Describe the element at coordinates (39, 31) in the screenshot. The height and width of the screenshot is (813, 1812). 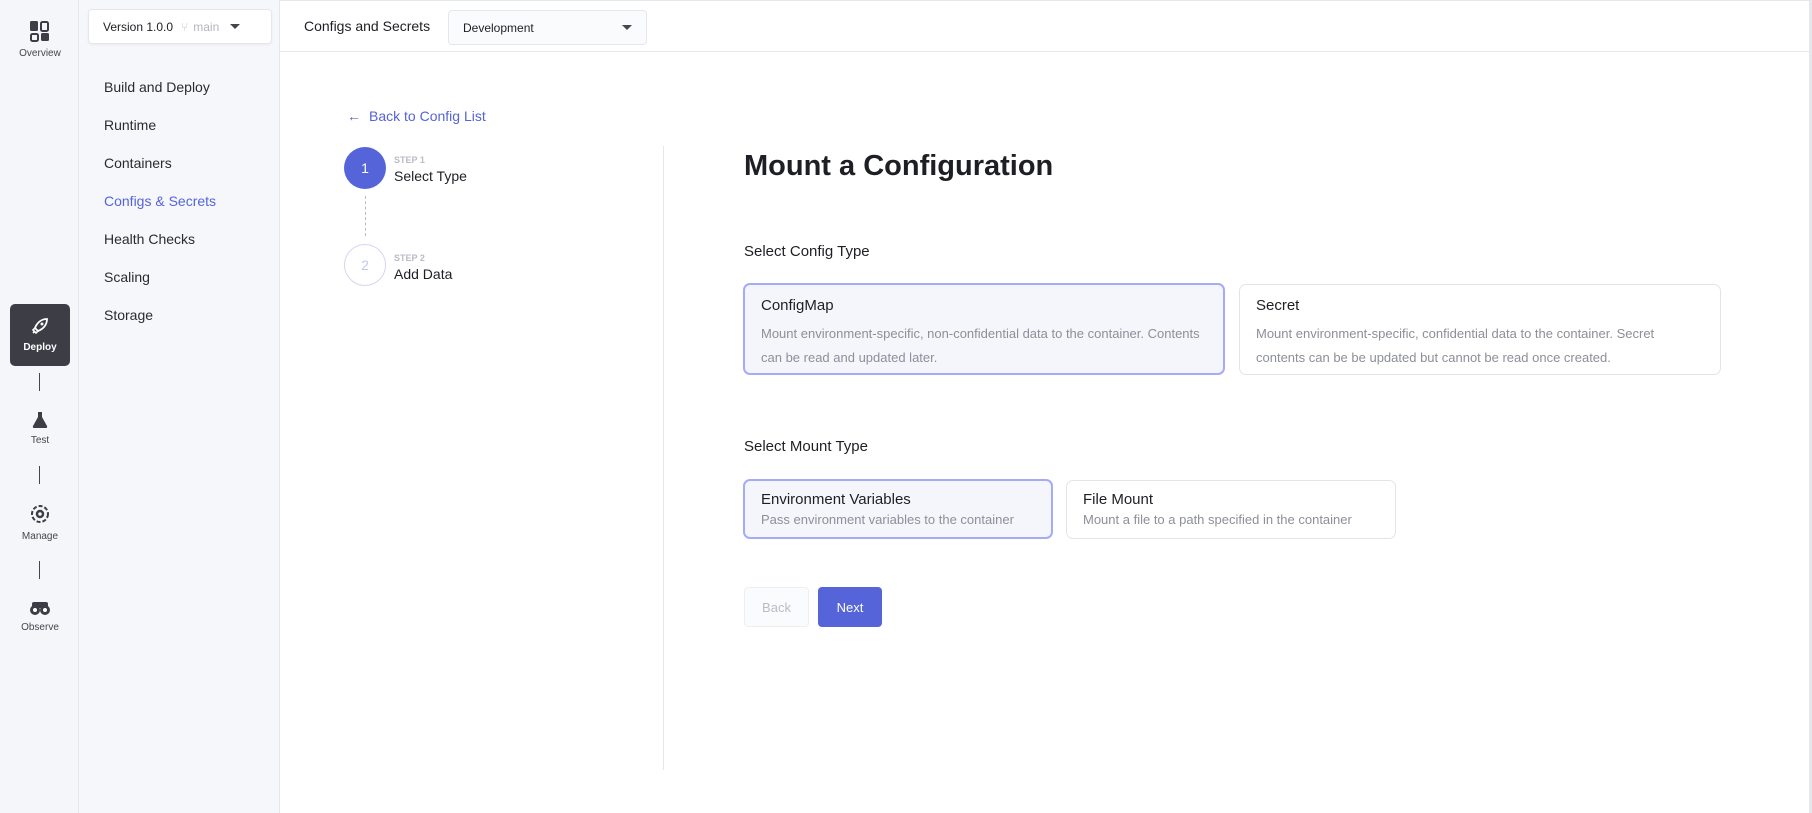
I see `overview-icon` at that location.